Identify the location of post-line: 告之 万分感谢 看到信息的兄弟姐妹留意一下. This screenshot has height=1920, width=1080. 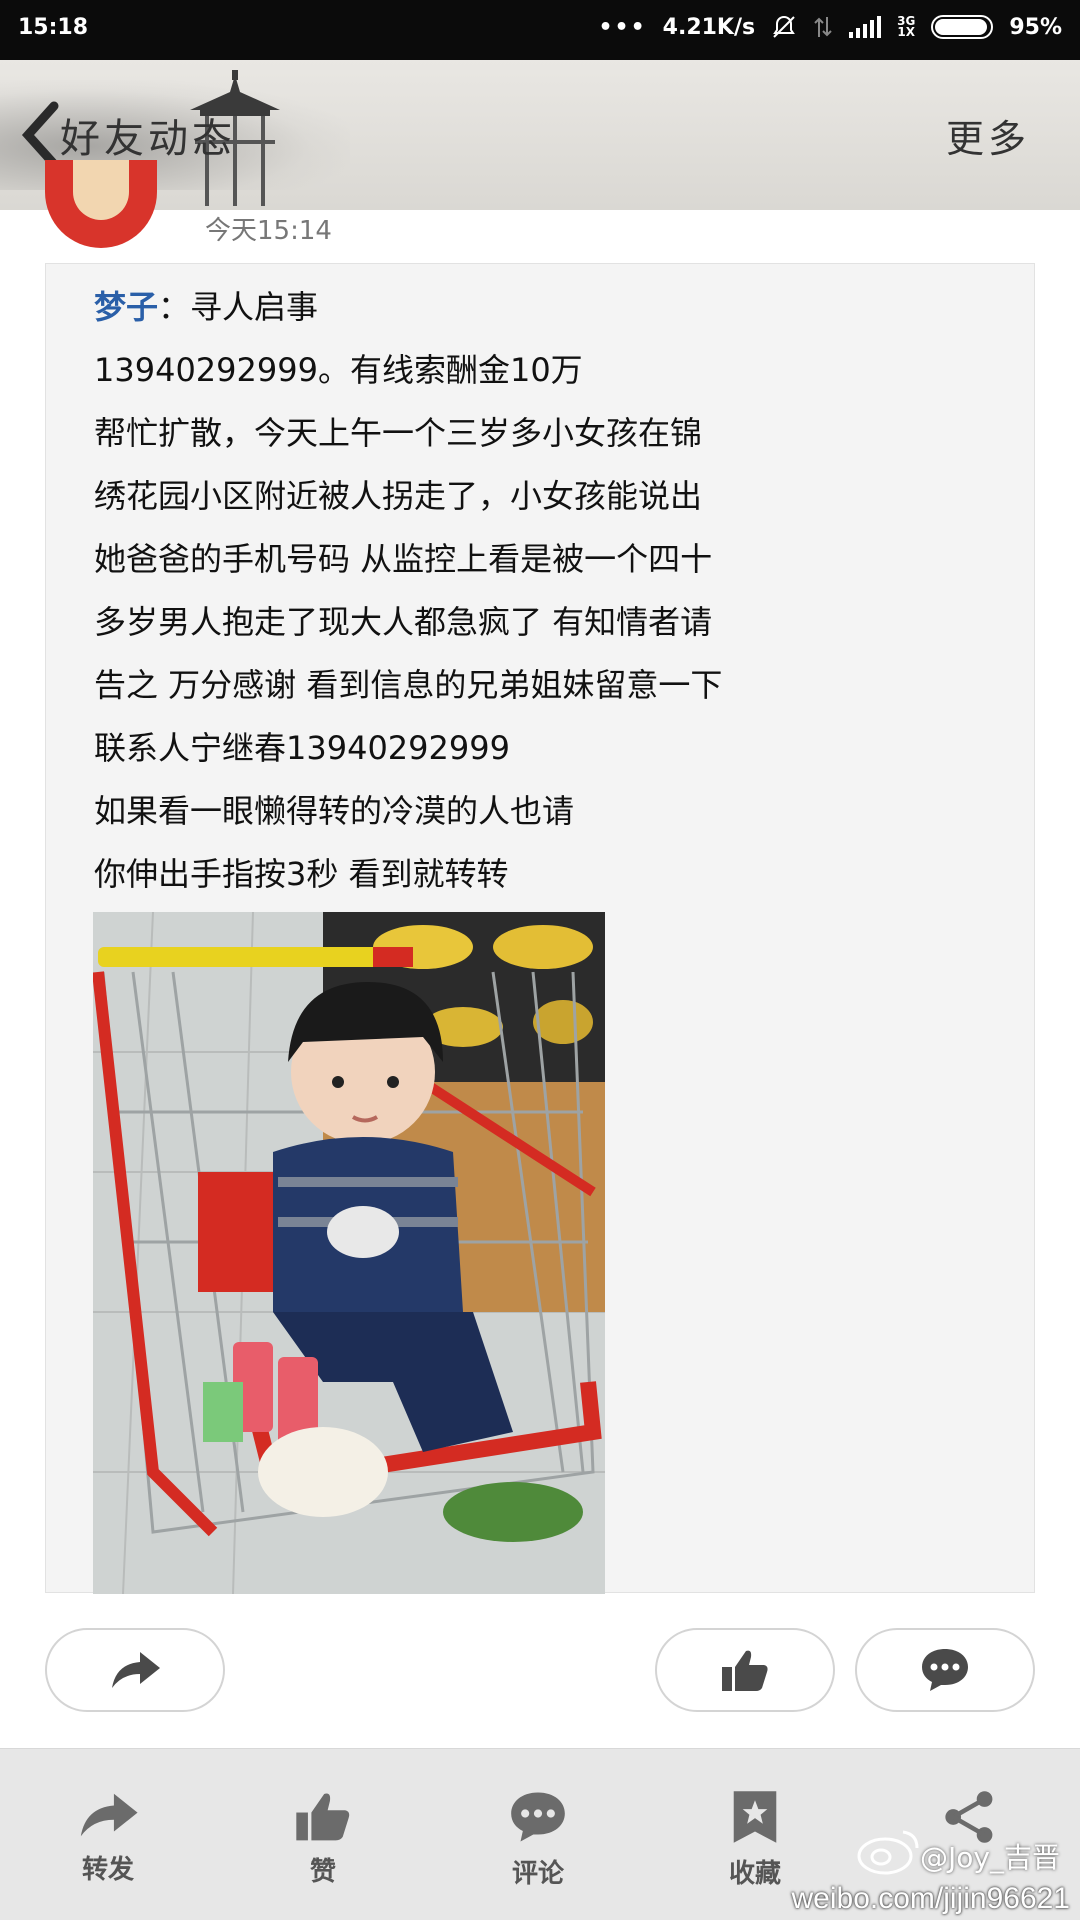
(408, 685).